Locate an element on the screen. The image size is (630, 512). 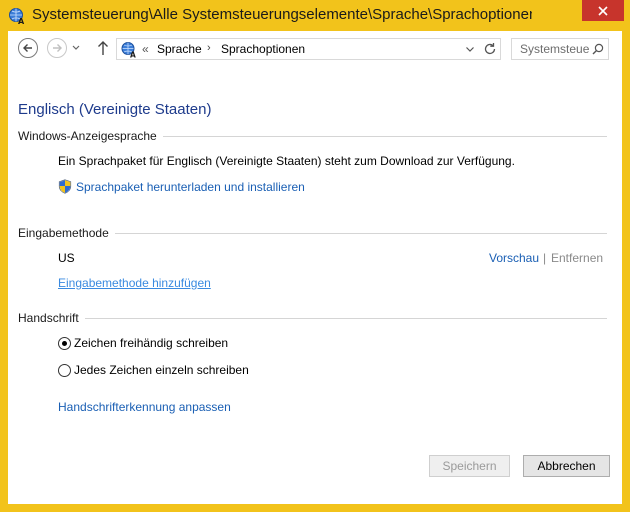
language-app-icon: A is located at coordinates (17, 16).